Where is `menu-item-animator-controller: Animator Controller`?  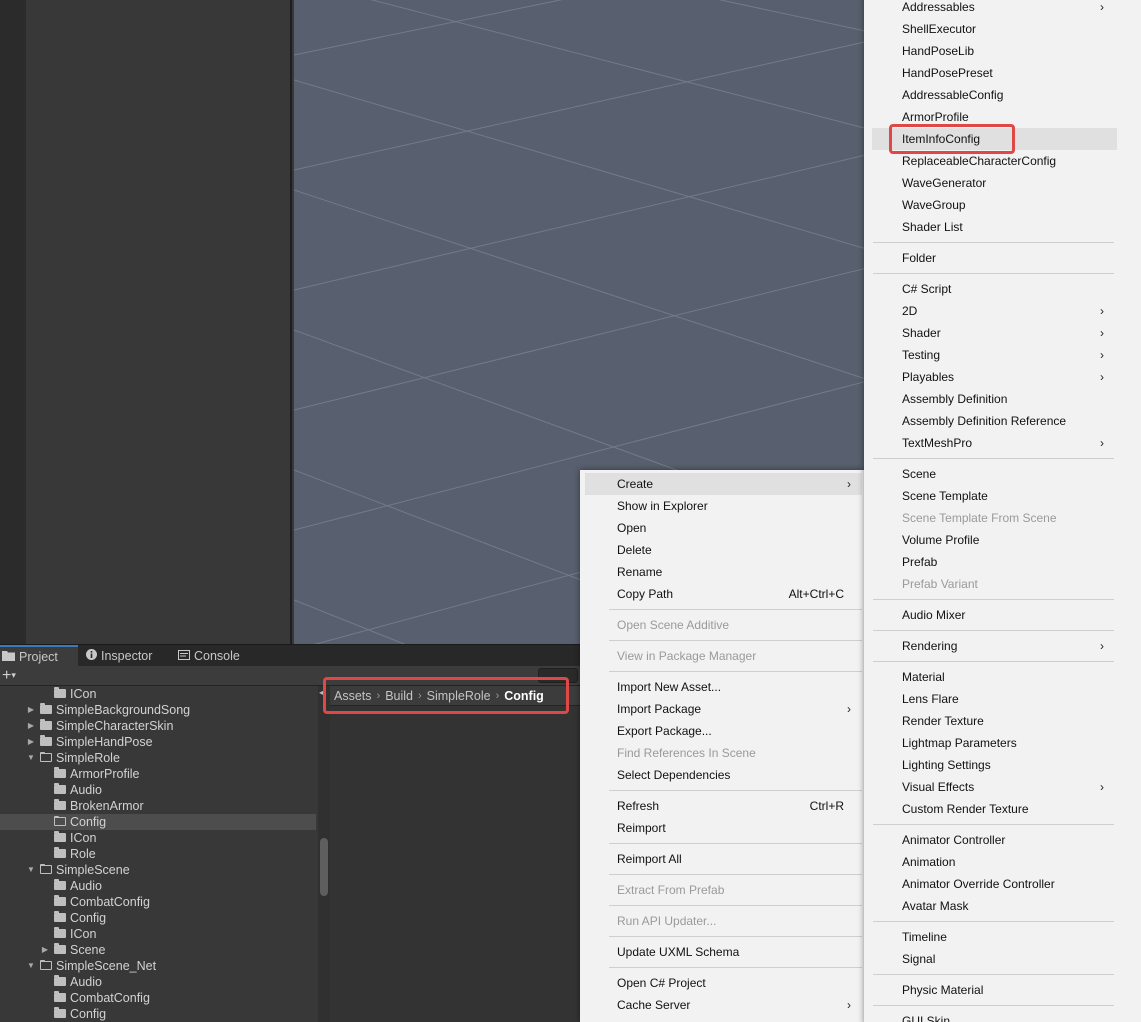 menu-item-animator-controller: Animator Controller is located at coordinates (1002, 840).